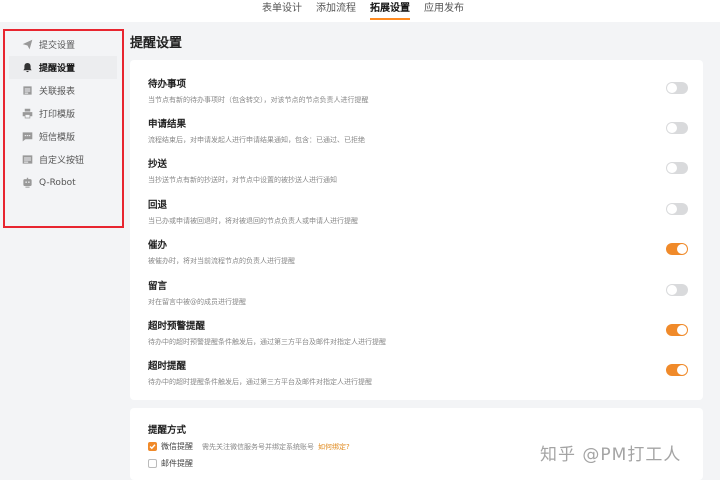 The image size is (720, 480). I want to click on sidebar-item-label: 自定义按钮, so click(62, 161).